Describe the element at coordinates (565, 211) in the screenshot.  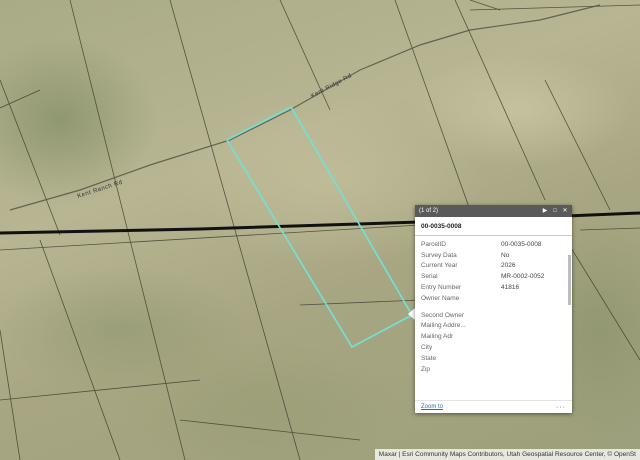
I see `close-icon: ✕` at that location.